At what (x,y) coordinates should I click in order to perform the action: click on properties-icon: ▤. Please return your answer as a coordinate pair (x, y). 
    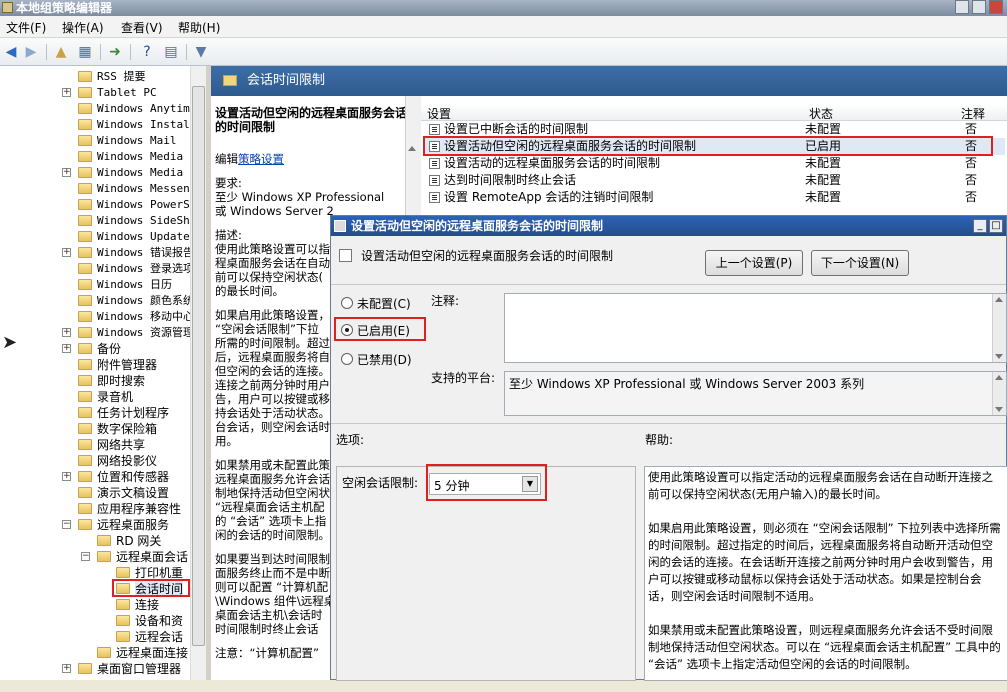
    Looking at the image, I should click on (171, 52).